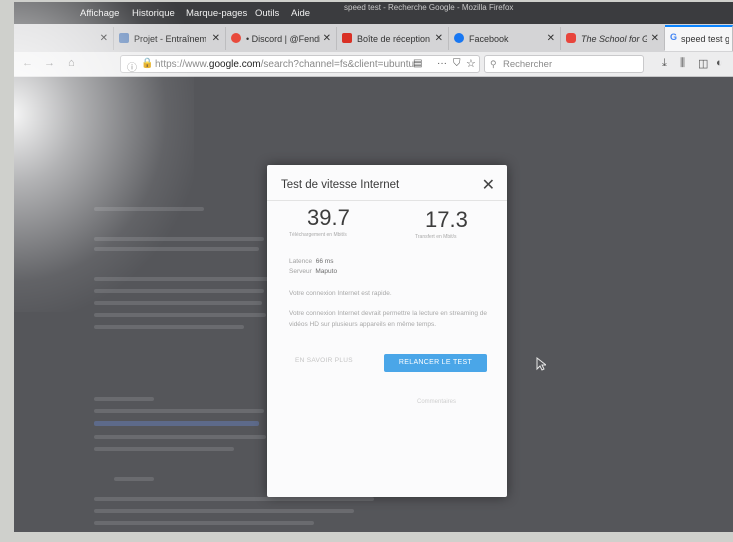  Describe the element at coordinates (564, 64) in the screenshot. I see `search-box: ⚲ Rechercher` at that location.